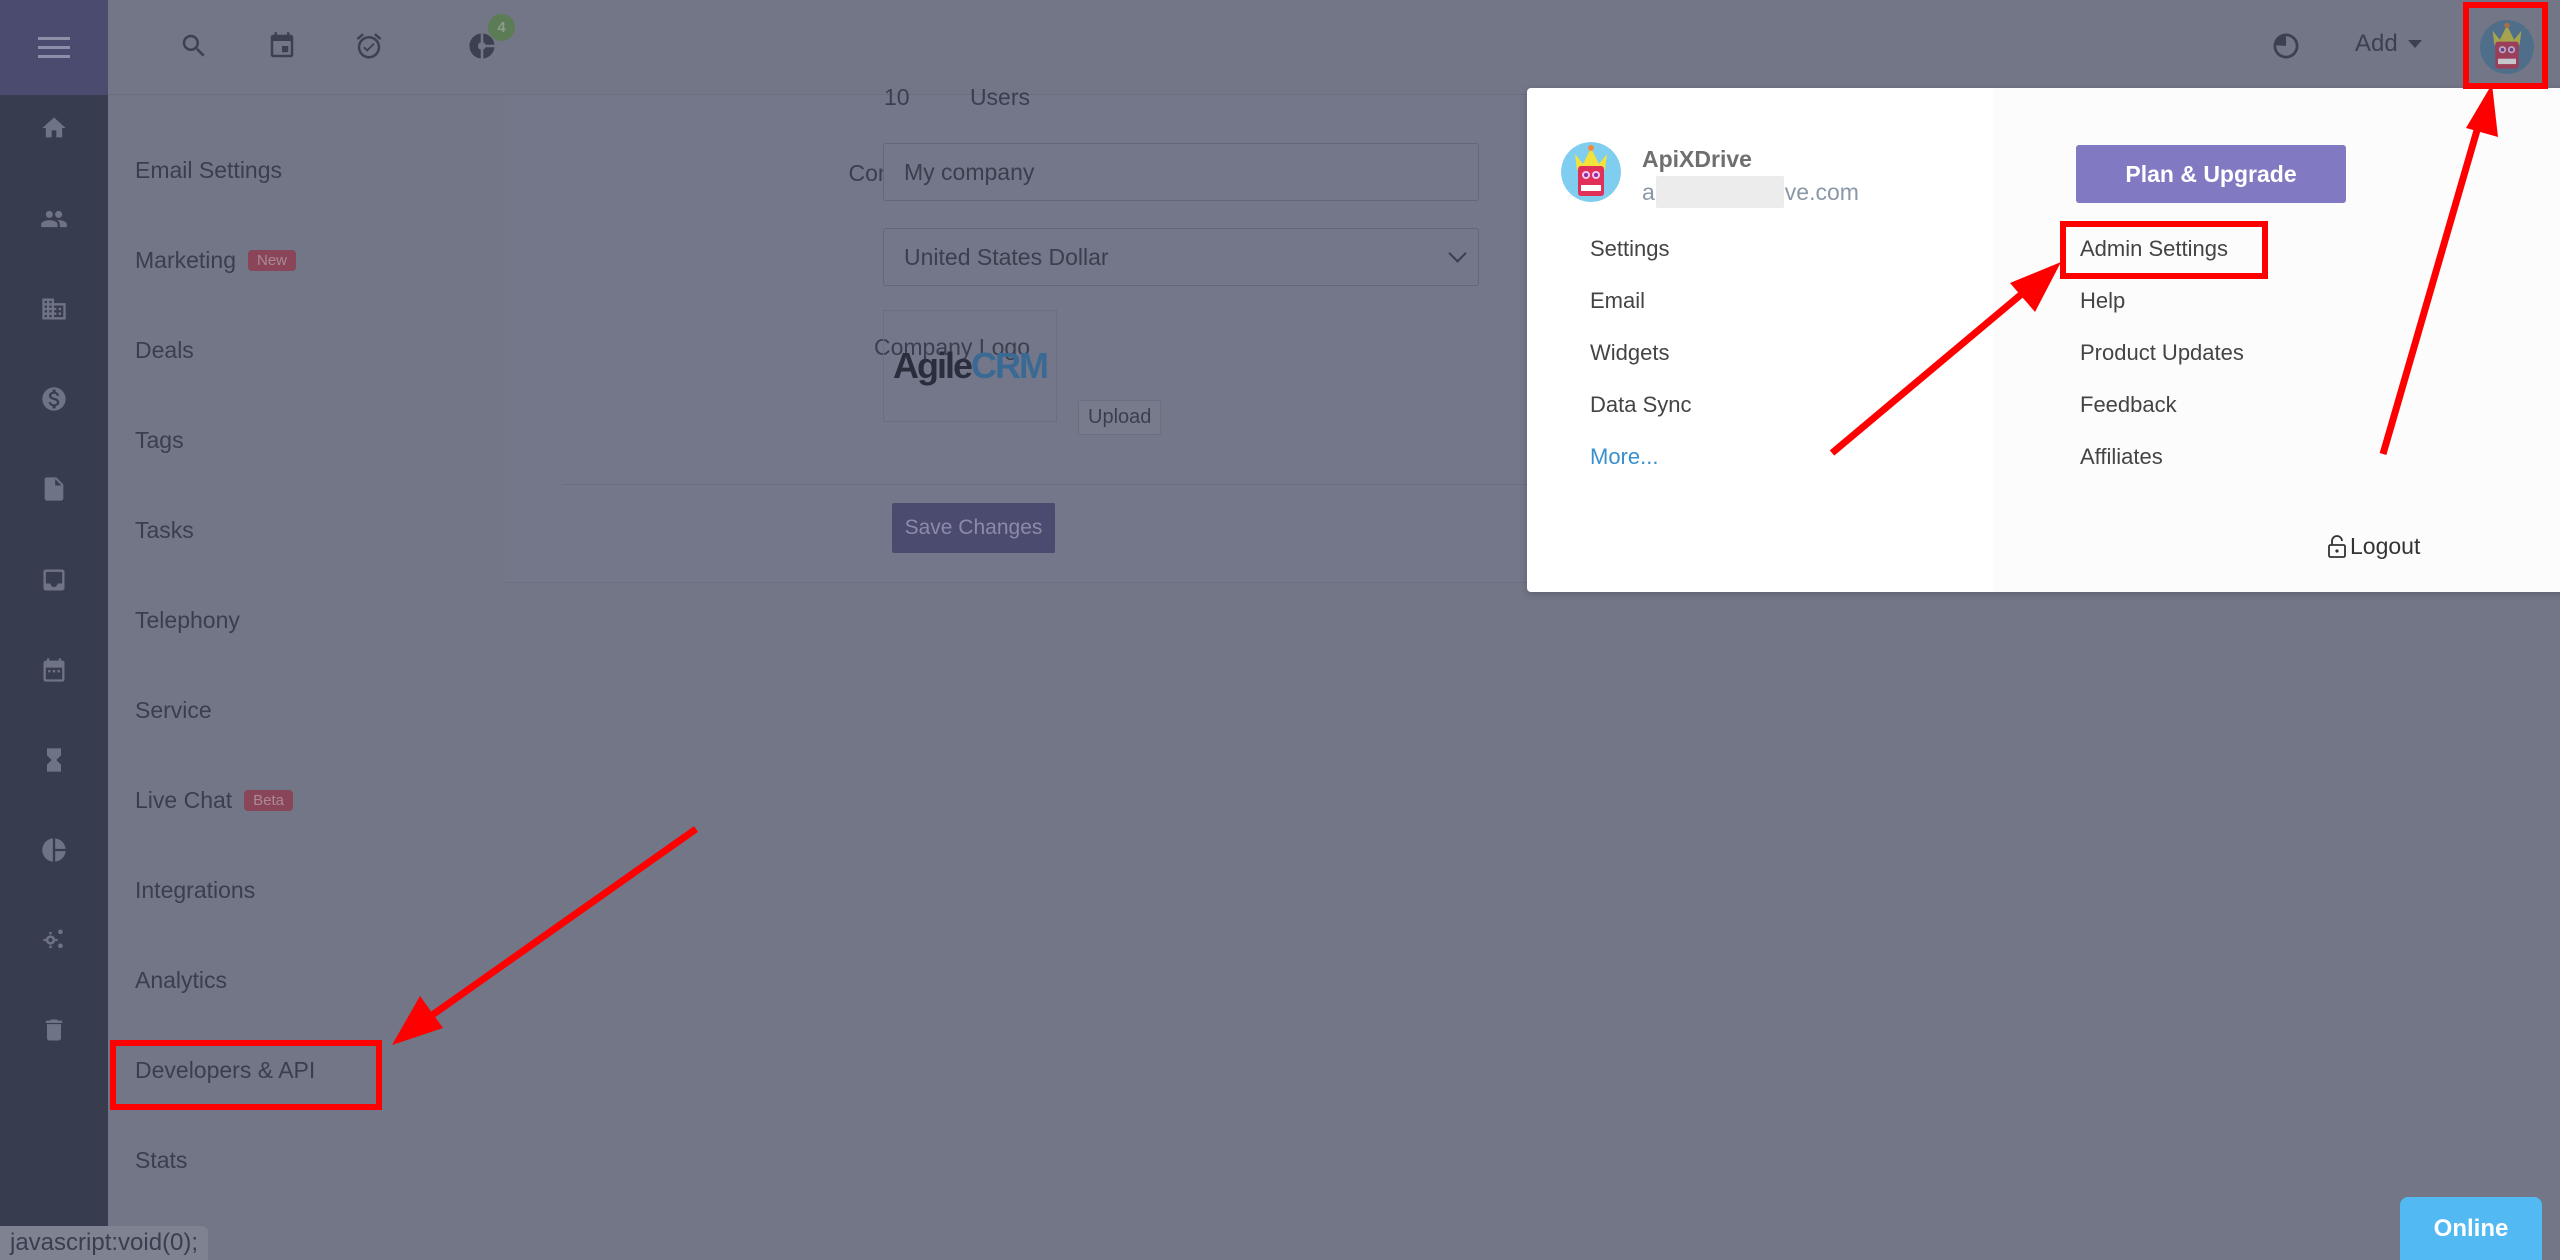 This screenshot has width=2560, height=1260. I want to click on company-logo-image: AgileCRM, so click(970, 366).